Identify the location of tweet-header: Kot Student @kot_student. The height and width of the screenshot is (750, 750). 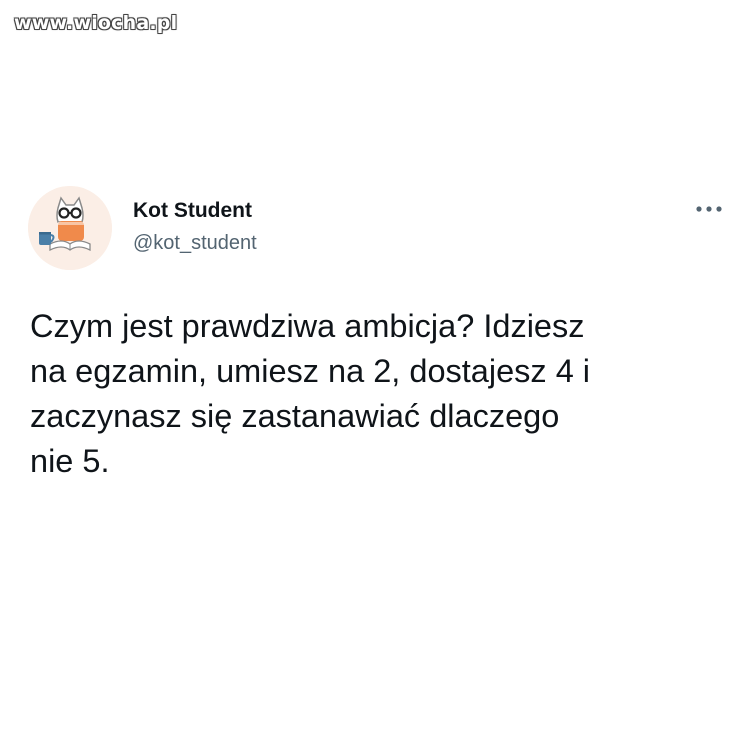
(376, 231).